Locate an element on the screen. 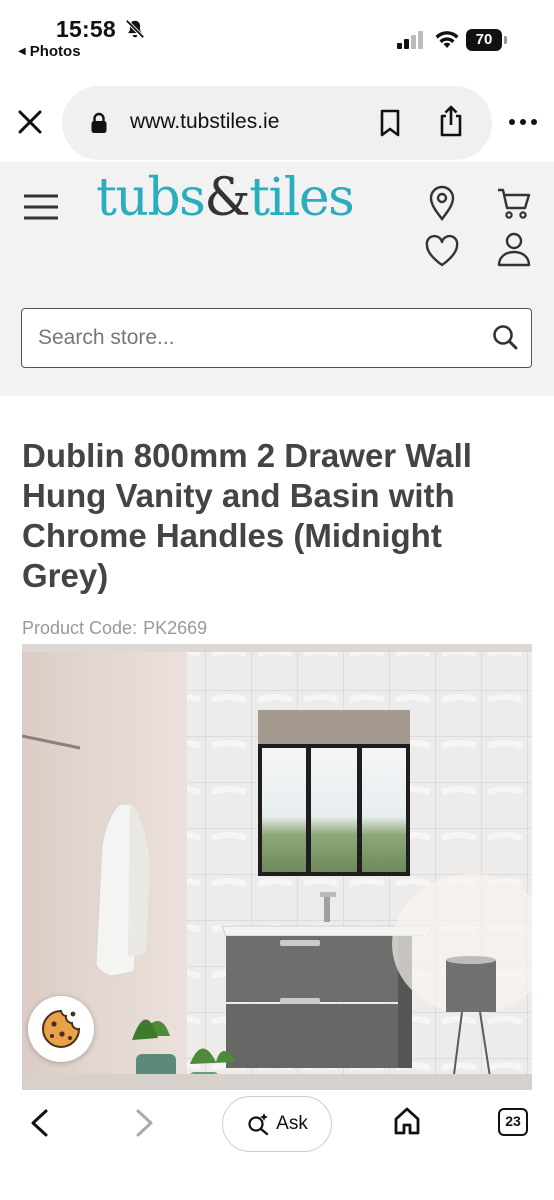  browser-toolbar: Ask 23 is located at coordinates (277, 1145).